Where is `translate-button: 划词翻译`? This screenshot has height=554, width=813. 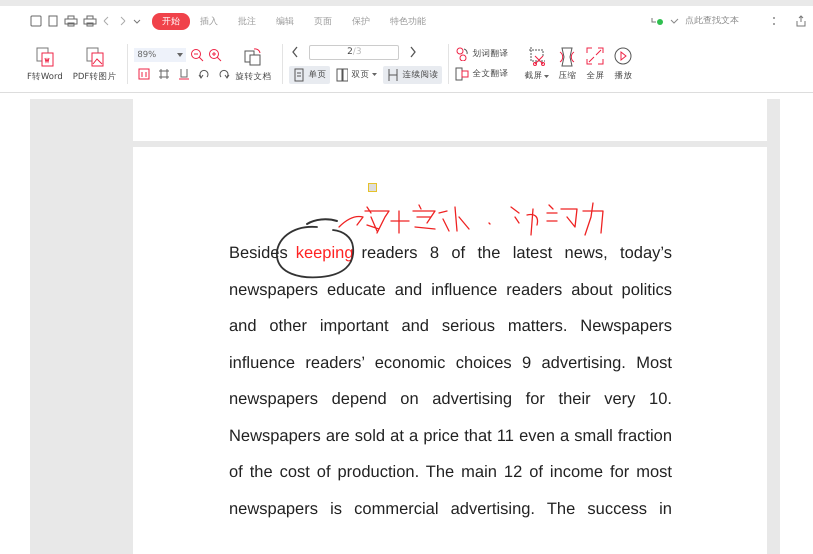 translate-button: 划词翻译 is located at coordinates (481, 54).